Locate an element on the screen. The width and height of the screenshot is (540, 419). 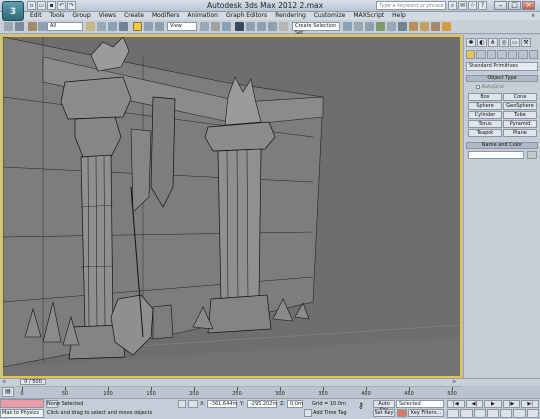
time-slider-handle: 0 / 500 is located at coordinates (33, 382).